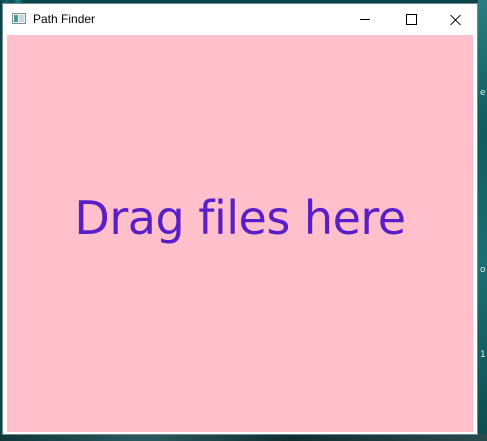  I want to click on window-title: Path Finder, so click(64, 19).